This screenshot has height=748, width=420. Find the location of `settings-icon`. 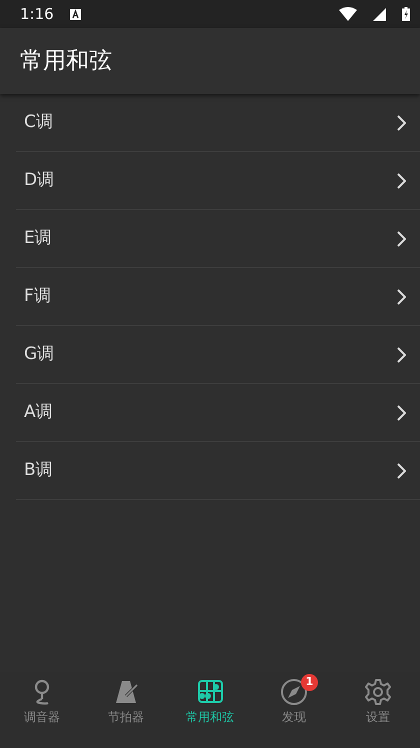

settings-icon is located at coordinates (378, 692).